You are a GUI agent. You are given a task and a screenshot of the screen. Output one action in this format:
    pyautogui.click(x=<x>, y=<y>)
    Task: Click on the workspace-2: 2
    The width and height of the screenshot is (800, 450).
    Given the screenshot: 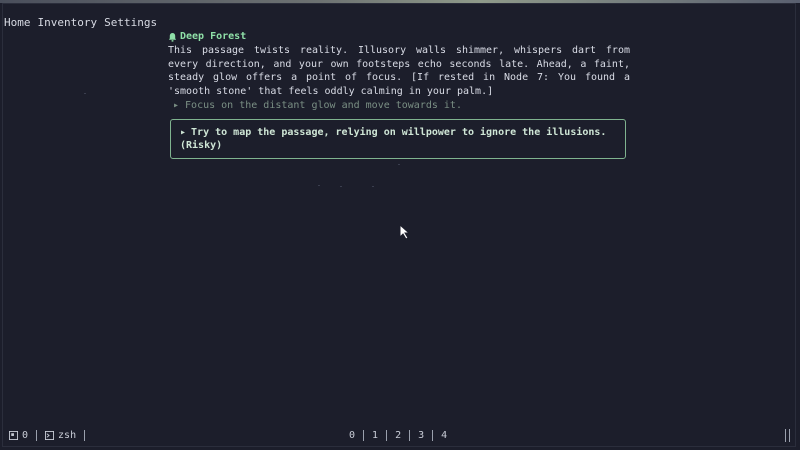 What is the action you would take?
    pyautogui.click(x=398, y=435)
    